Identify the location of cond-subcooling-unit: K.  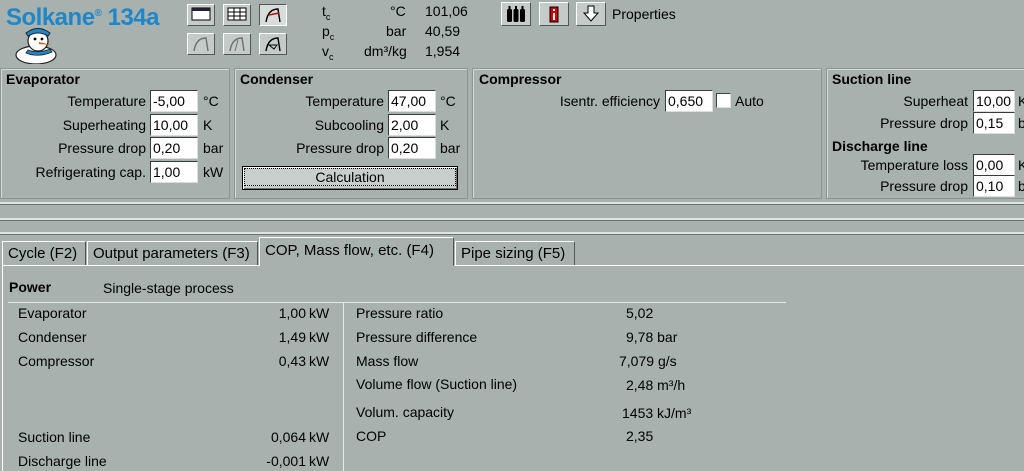
(445, 125).